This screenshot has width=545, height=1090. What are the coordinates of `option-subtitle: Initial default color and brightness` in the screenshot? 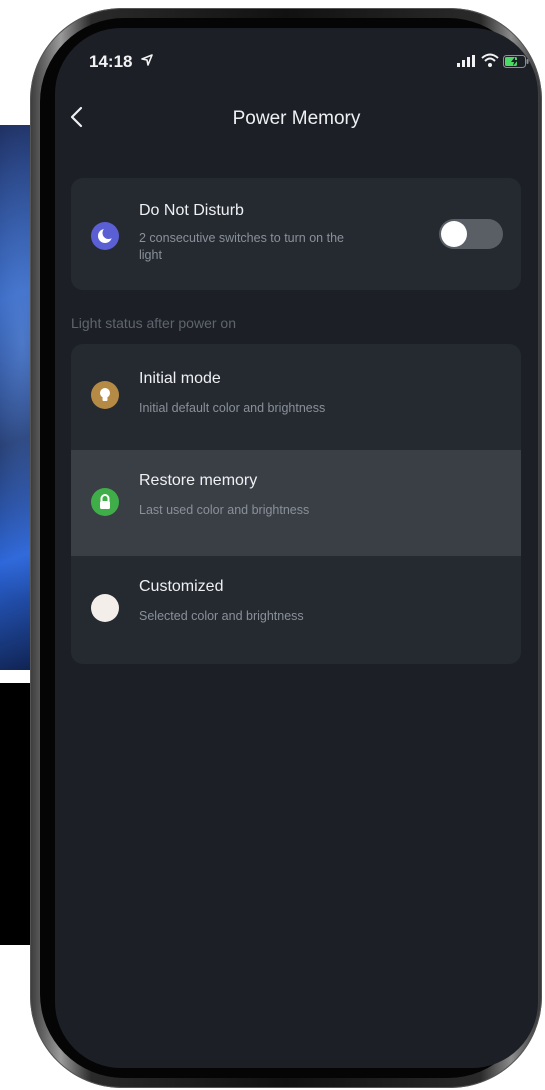 It's located at (232, 408).